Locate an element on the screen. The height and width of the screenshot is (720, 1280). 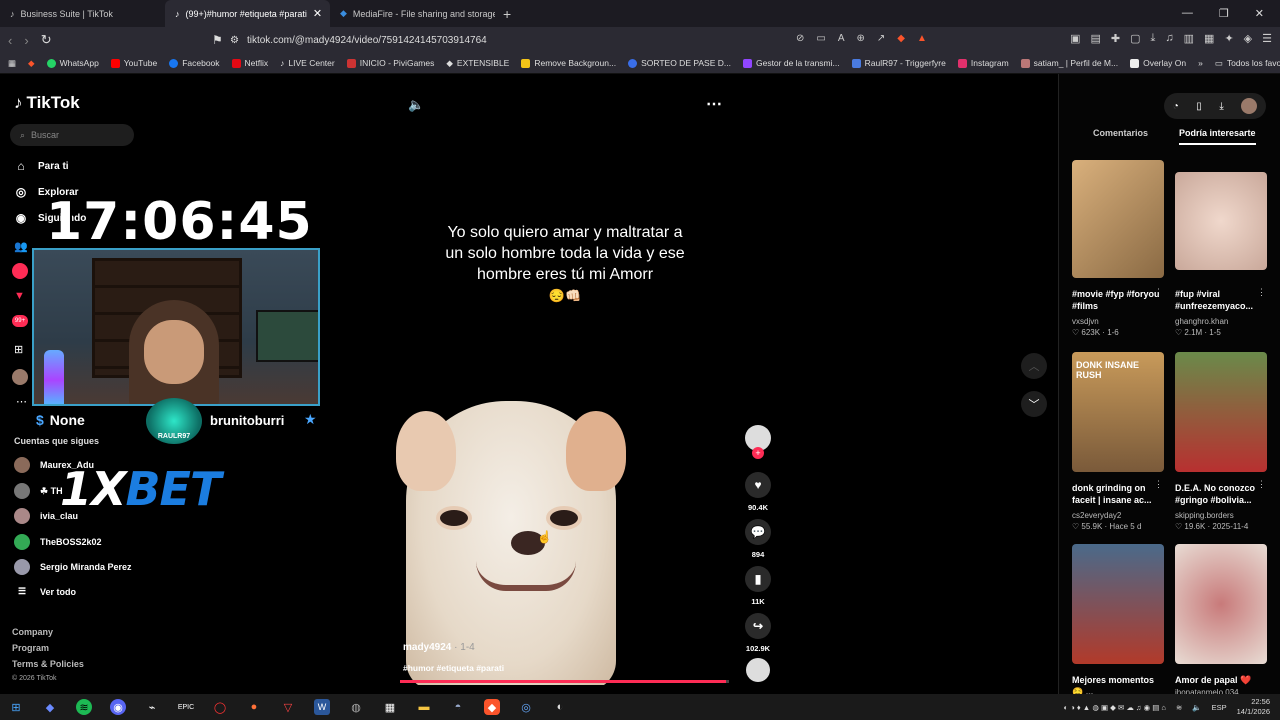
app-icon: ◆ is located at coordinates (50, 707).